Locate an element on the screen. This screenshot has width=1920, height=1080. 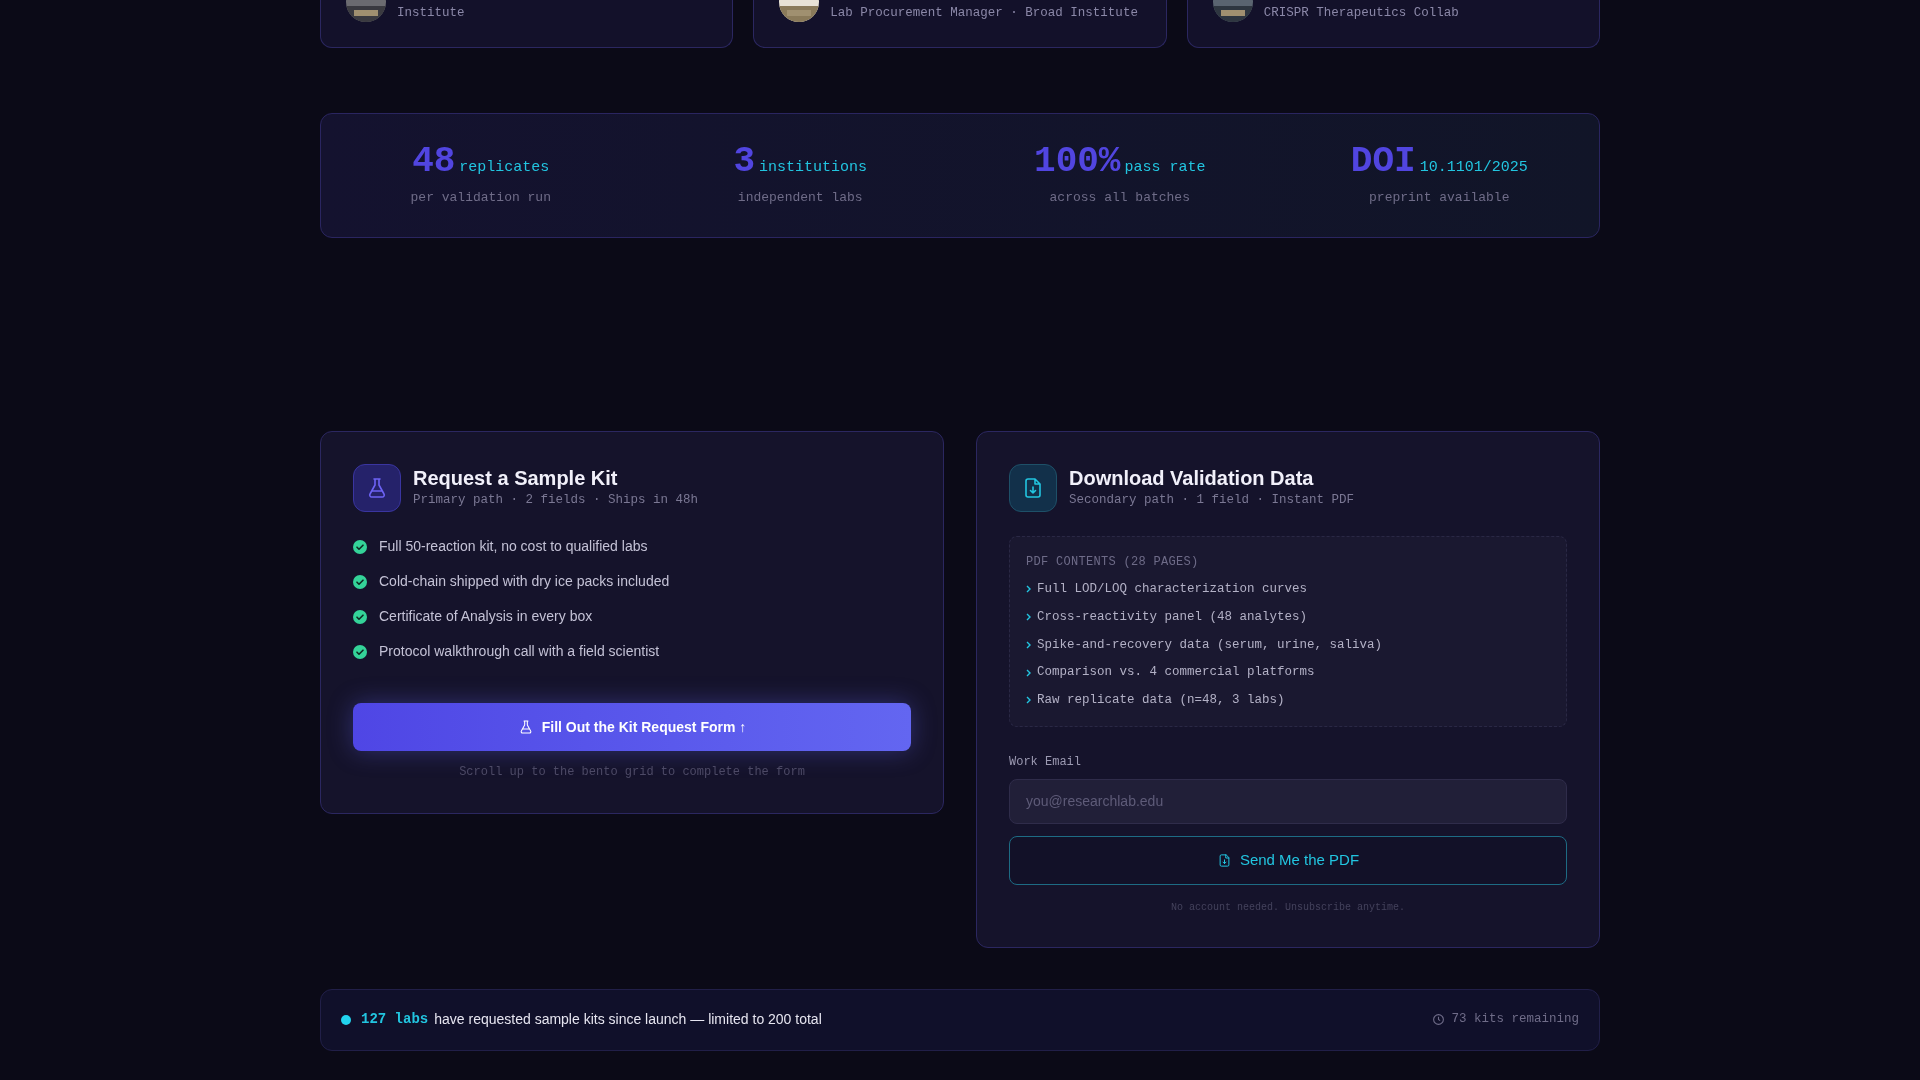
stat-value: 3 is located at coordinates (744, 161).